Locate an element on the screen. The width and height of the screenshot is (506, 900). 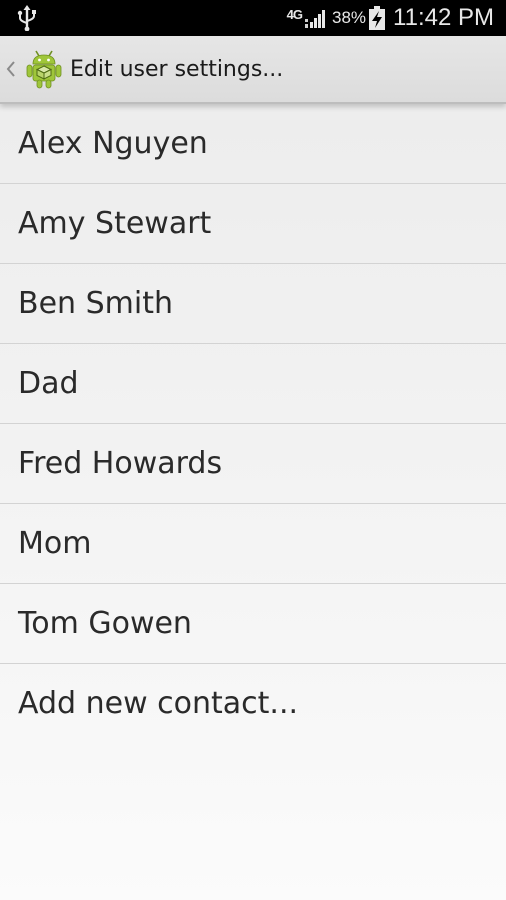
contact-item: Tom Gowen is located at coordinates (253, 624).